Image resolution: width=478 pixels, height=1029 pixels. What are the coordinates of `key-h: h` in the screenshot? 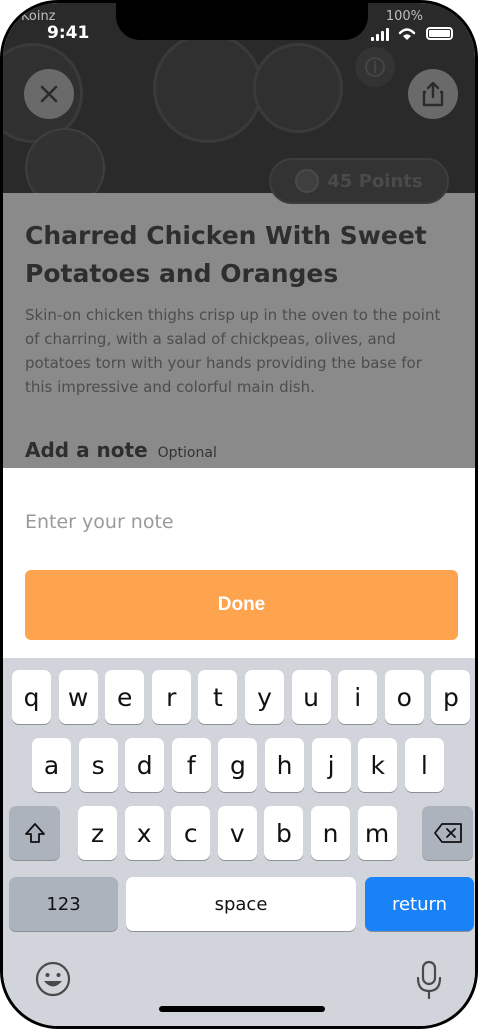 It's located at (284, 765).